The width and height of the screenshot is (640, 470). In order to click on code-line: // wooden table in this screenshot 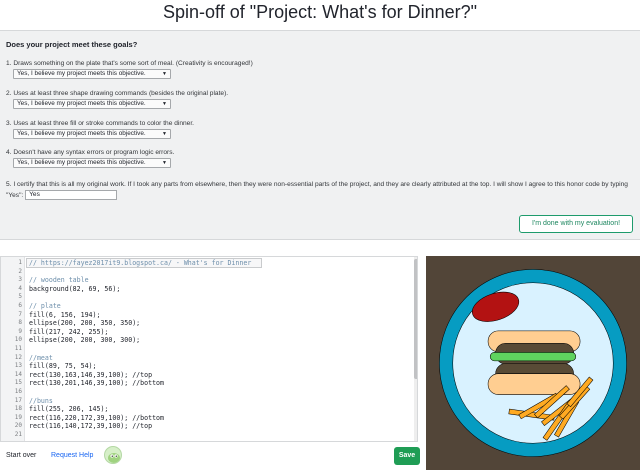, I will do `click(59, 280)`.